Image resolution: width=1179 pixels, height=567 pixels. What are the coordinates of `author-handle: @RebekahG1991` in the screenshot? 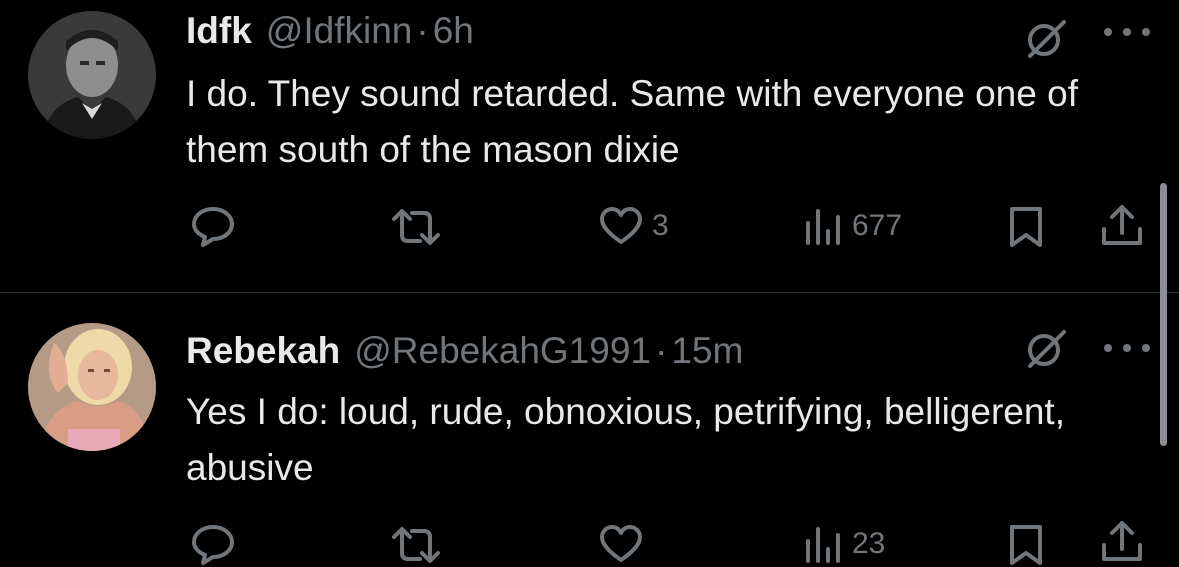 It's located at (502, 351).